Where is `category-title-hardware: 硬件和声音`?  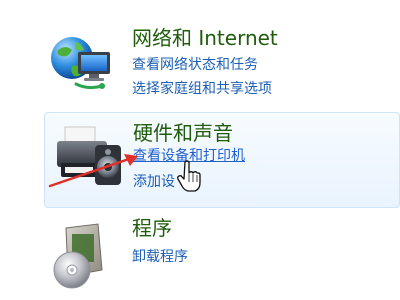
category-title-hardware: 硬件和声音 is located at coordinates (183, 133).